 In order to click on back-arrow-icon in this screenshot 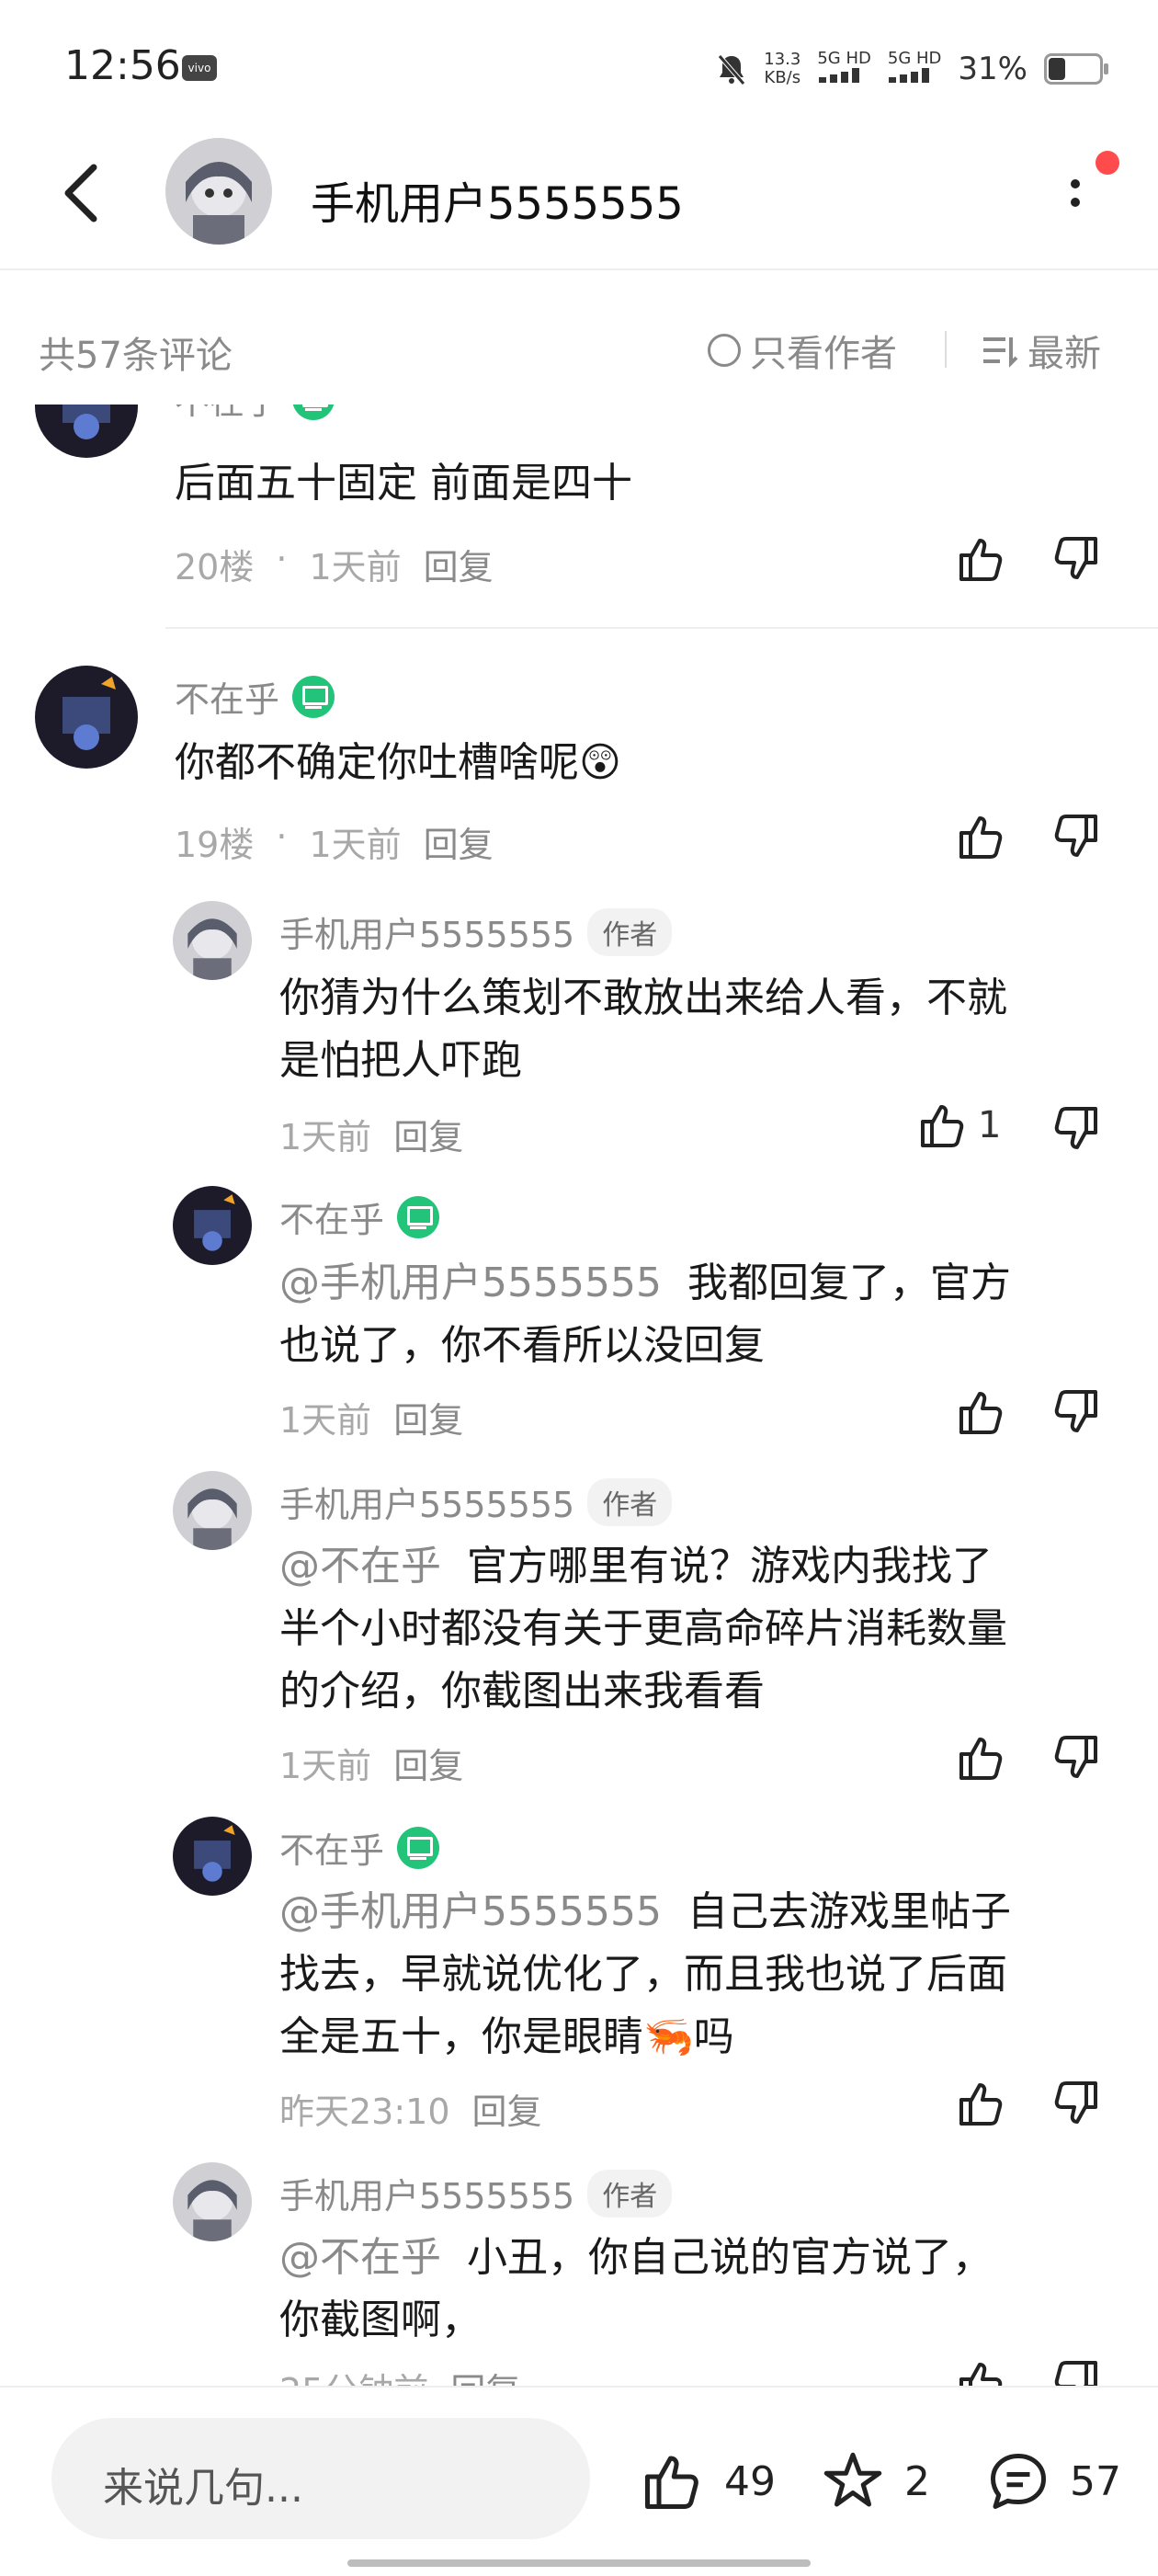, I will do `click(84, 193)`.